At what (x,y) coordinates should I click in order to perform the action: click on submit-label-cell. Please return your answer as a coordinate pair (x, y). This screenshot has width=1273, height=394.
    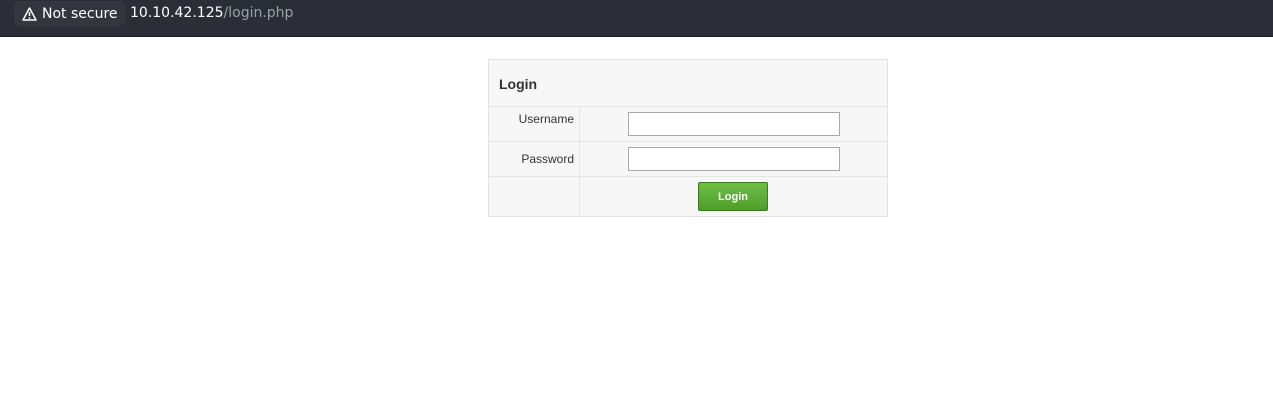
    Looking at the image, I should click on (534, 196).